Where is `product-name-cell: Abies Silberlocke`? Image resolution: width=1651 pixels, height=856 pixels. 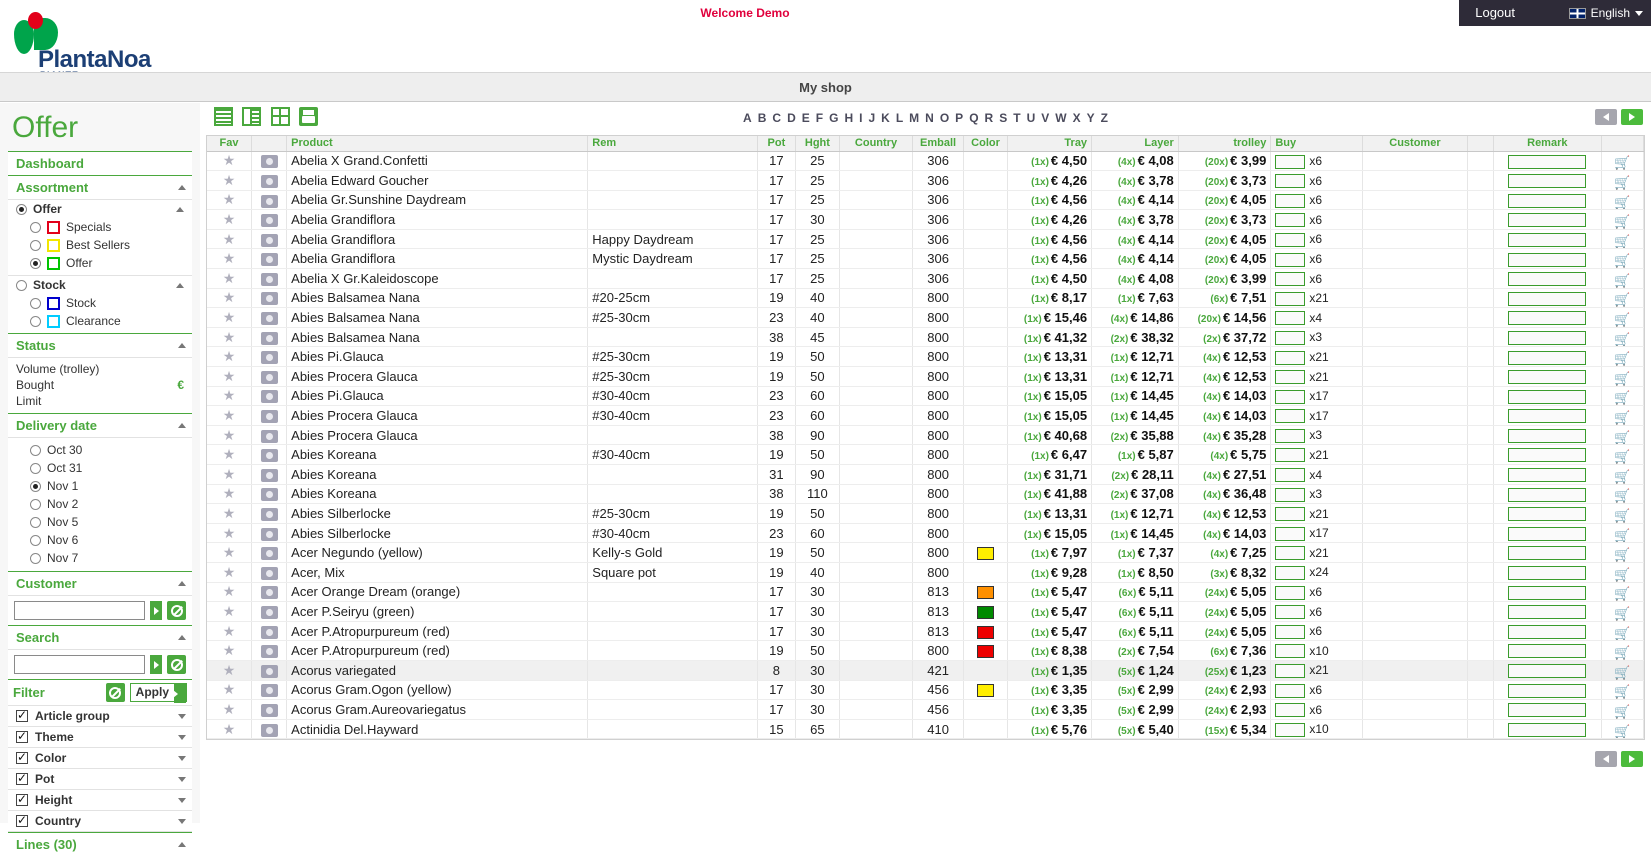
product-name-cell: Abies Silberlocke is located at coordinates (437, 513).